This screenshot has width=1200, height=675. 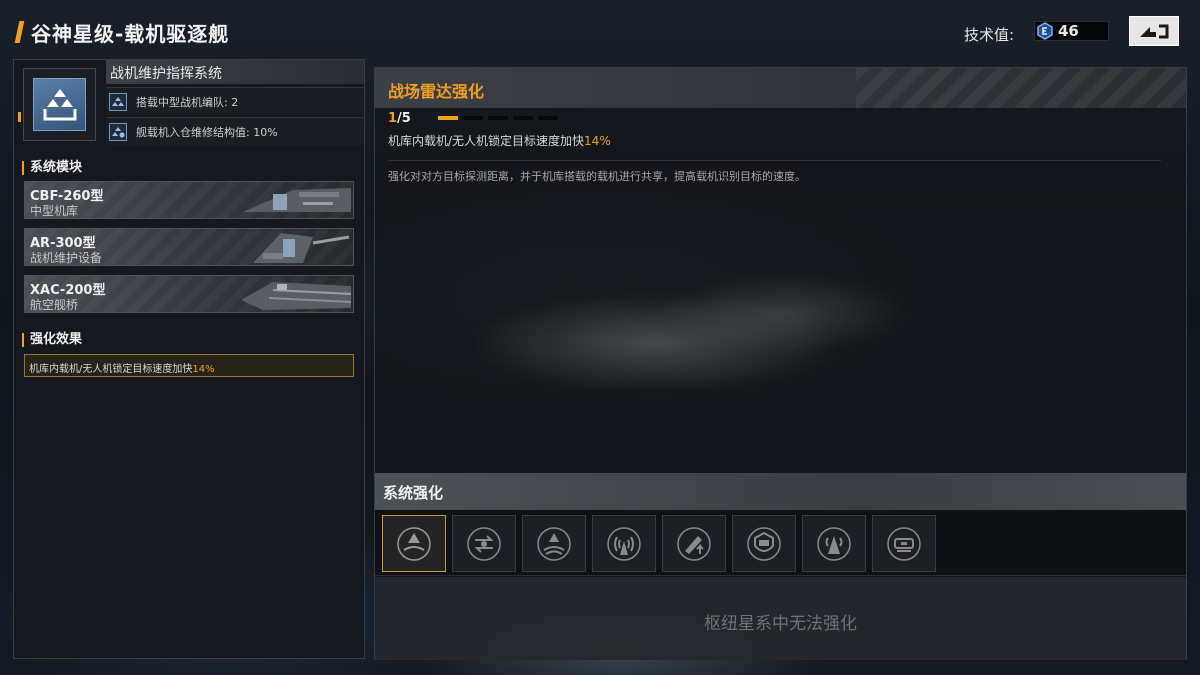 I want to click on upgrade-effect-text: 机库内载机/无人机锁定目标速度加快, so click(x=486, y=141).